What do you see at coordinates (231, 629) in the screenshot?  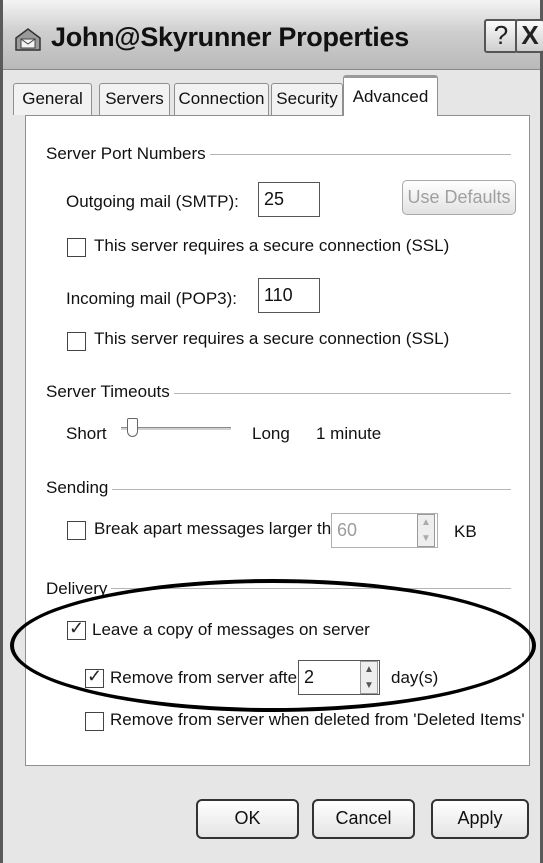 I see `leave-copy-label: Leave a copy of messages on server` at bounding box center [231, 629].